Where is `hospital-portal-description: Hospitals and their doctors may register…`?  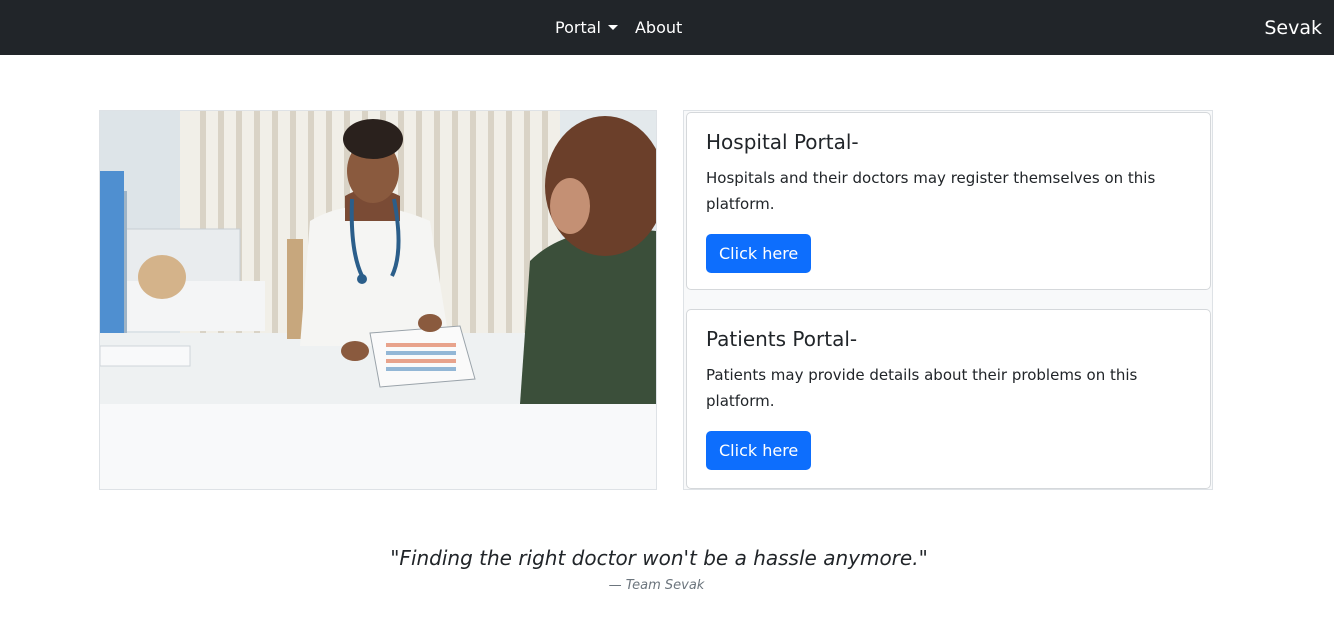 hospital-portal-description: Hospitals and their doctors may register… is located at coordinates (931, 191).